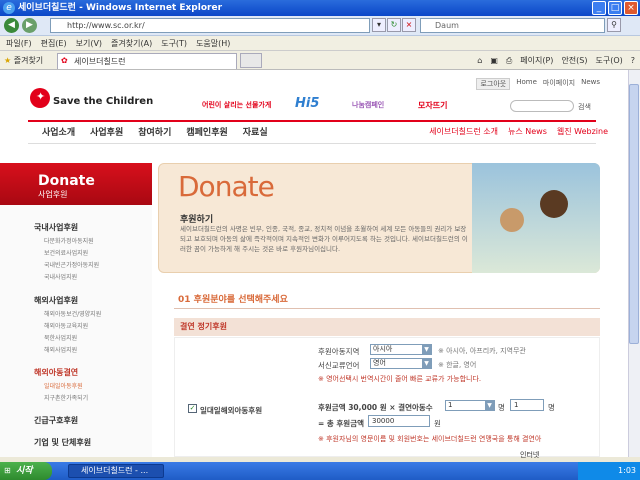 The width and height of the screenshot is (640, 480). What do you see at coordinates (66, 325) in the screenshot?
I see `sidebar-subitem: 해외아동교육지원` at bounding box center [66, 325].